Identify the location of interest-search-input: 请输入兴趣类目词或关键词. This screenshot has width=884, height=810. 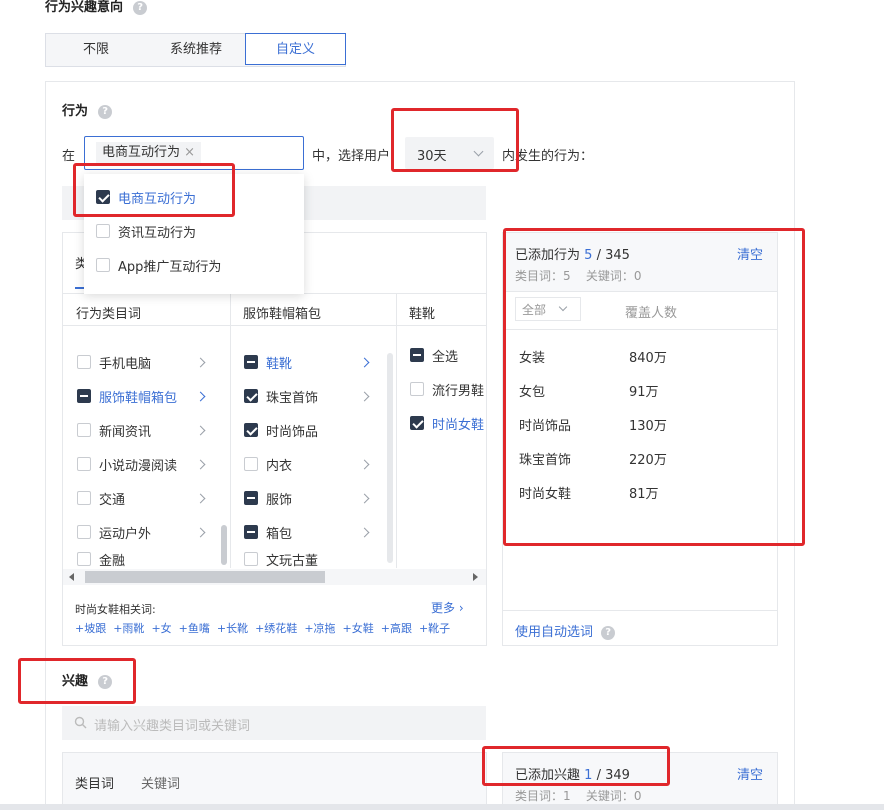
(274, 723).